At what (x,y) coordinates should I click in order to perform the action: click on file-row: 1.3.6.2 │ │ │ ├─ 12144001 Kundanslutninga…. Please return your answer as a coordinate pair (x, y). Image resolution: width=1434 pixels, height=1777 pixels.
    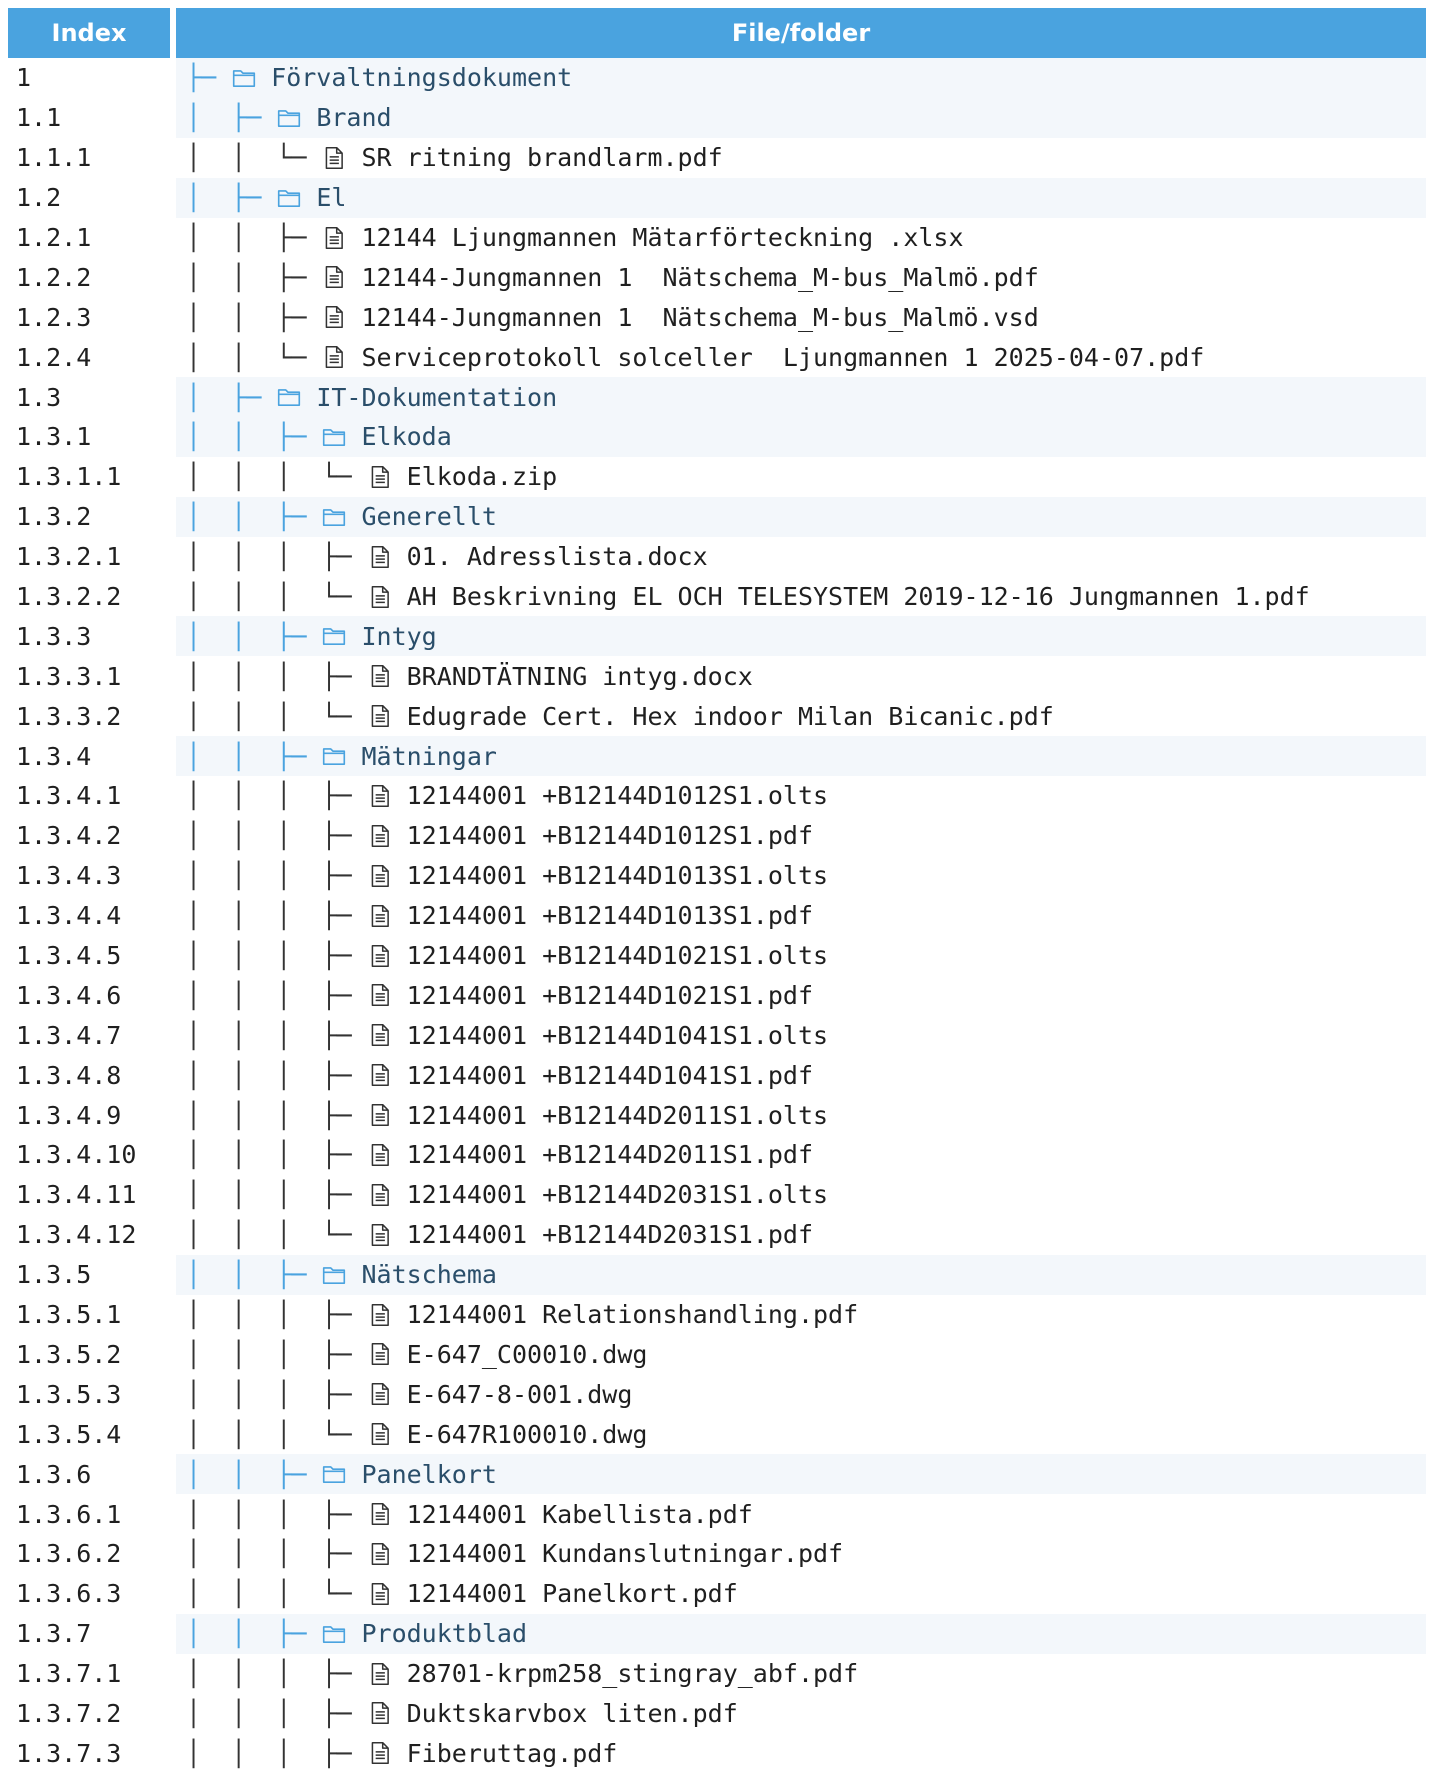
    Looking at the image, I should click on (717, 1554).